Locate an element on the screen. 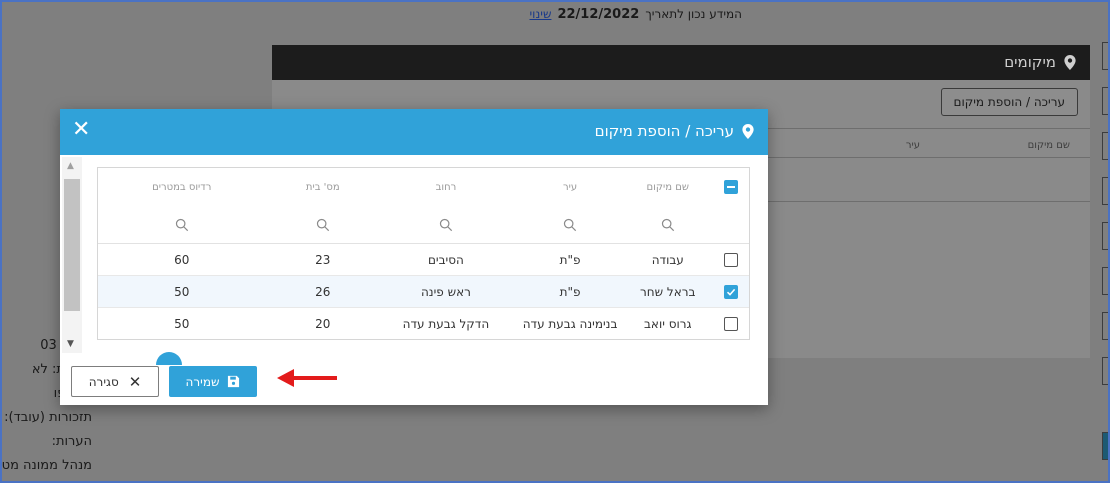 The width and height of the screenshot is (1110, 483). filter-house-number-cell is located at coordinates (322, 224).